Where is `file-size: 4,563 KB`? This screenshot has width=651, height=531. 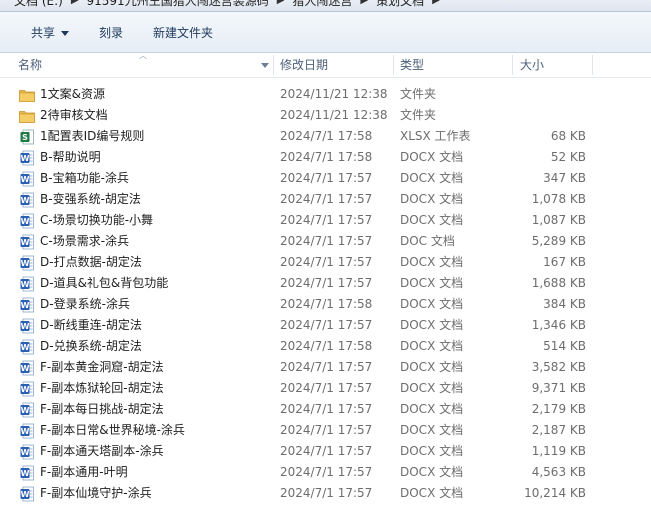
file-size: 4,563 KB is located at coordinates (558, 472).